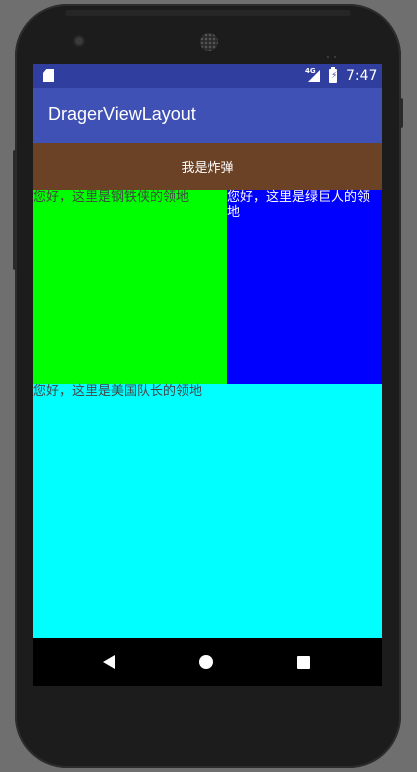 This screenshot has height=772, width=417. I want to click on sd-card-icon, so click(48, 75).